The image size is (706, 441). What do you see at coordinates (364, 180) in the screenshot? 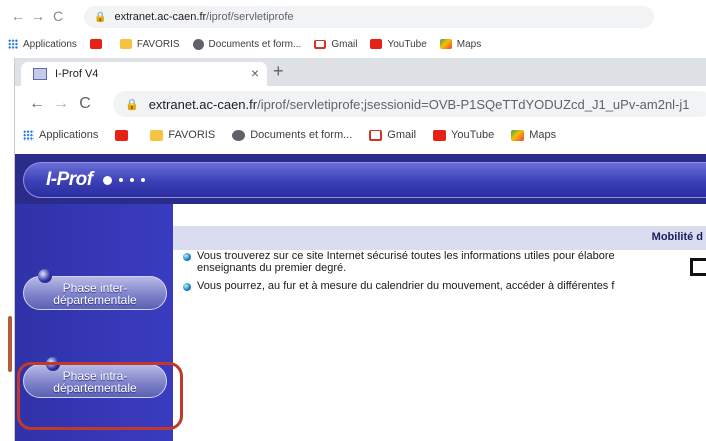
I see `app-header-bar: I-Prof` at bounding box center [364, 180].